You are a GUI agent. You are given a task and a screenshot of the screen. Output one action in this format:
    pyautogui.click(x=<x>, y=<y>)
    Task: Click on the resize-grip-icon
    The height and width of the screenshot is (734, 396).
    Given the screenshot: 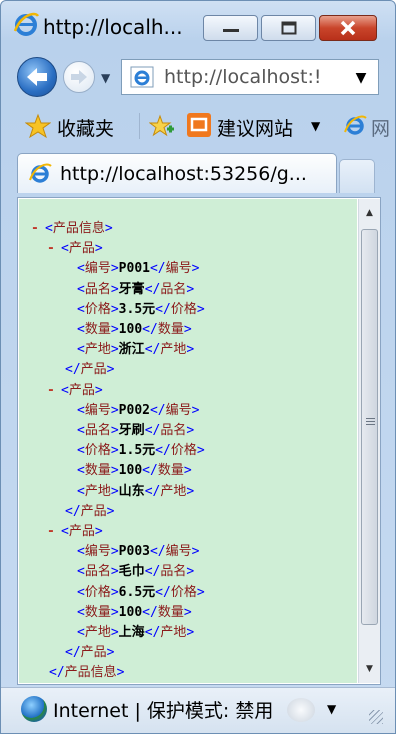 What is the action you would take?
    pyautogui.click(x=376, y=717)
    